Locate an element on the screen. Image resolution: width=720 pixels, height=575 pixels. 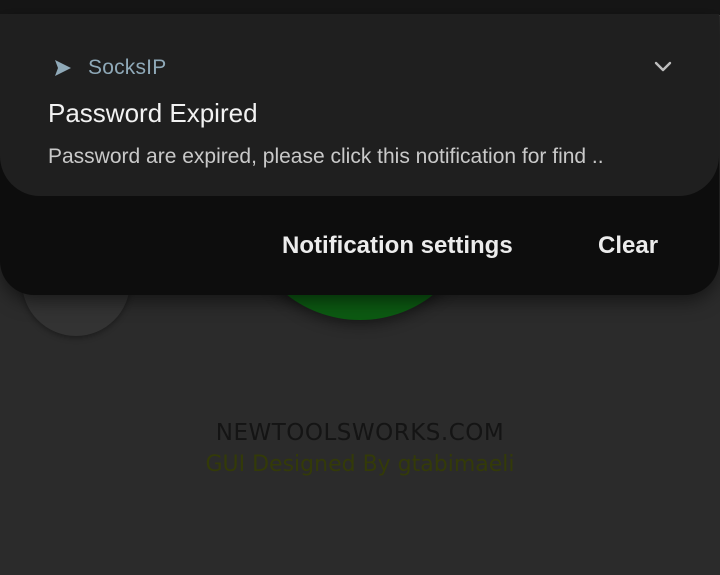
play-arrow-icon is located at coordinates (63, 68).